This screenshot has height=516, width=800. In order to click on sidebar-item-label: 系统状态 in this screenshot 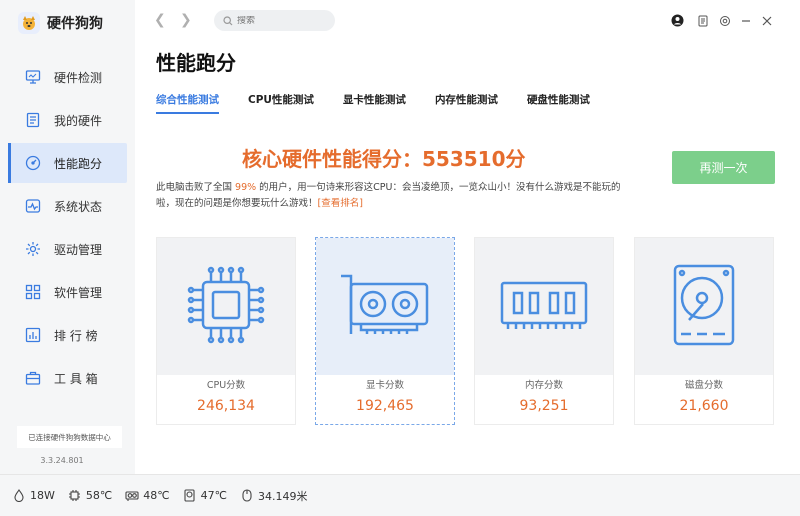, I will do `click(78, 206)`.